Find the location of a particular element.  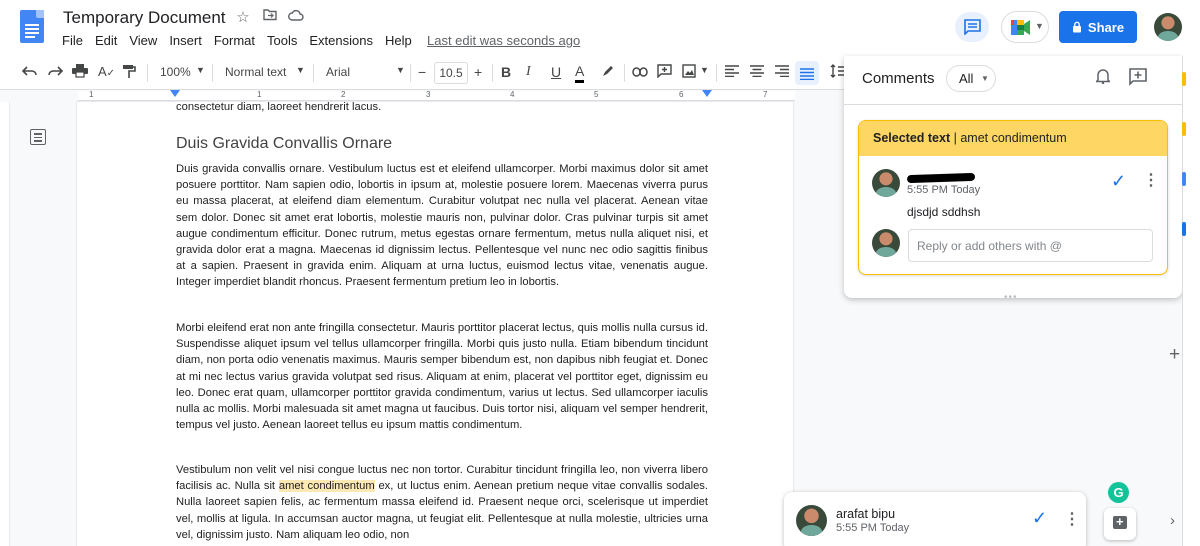

panel-divider is located at coordinates (1013, 104).